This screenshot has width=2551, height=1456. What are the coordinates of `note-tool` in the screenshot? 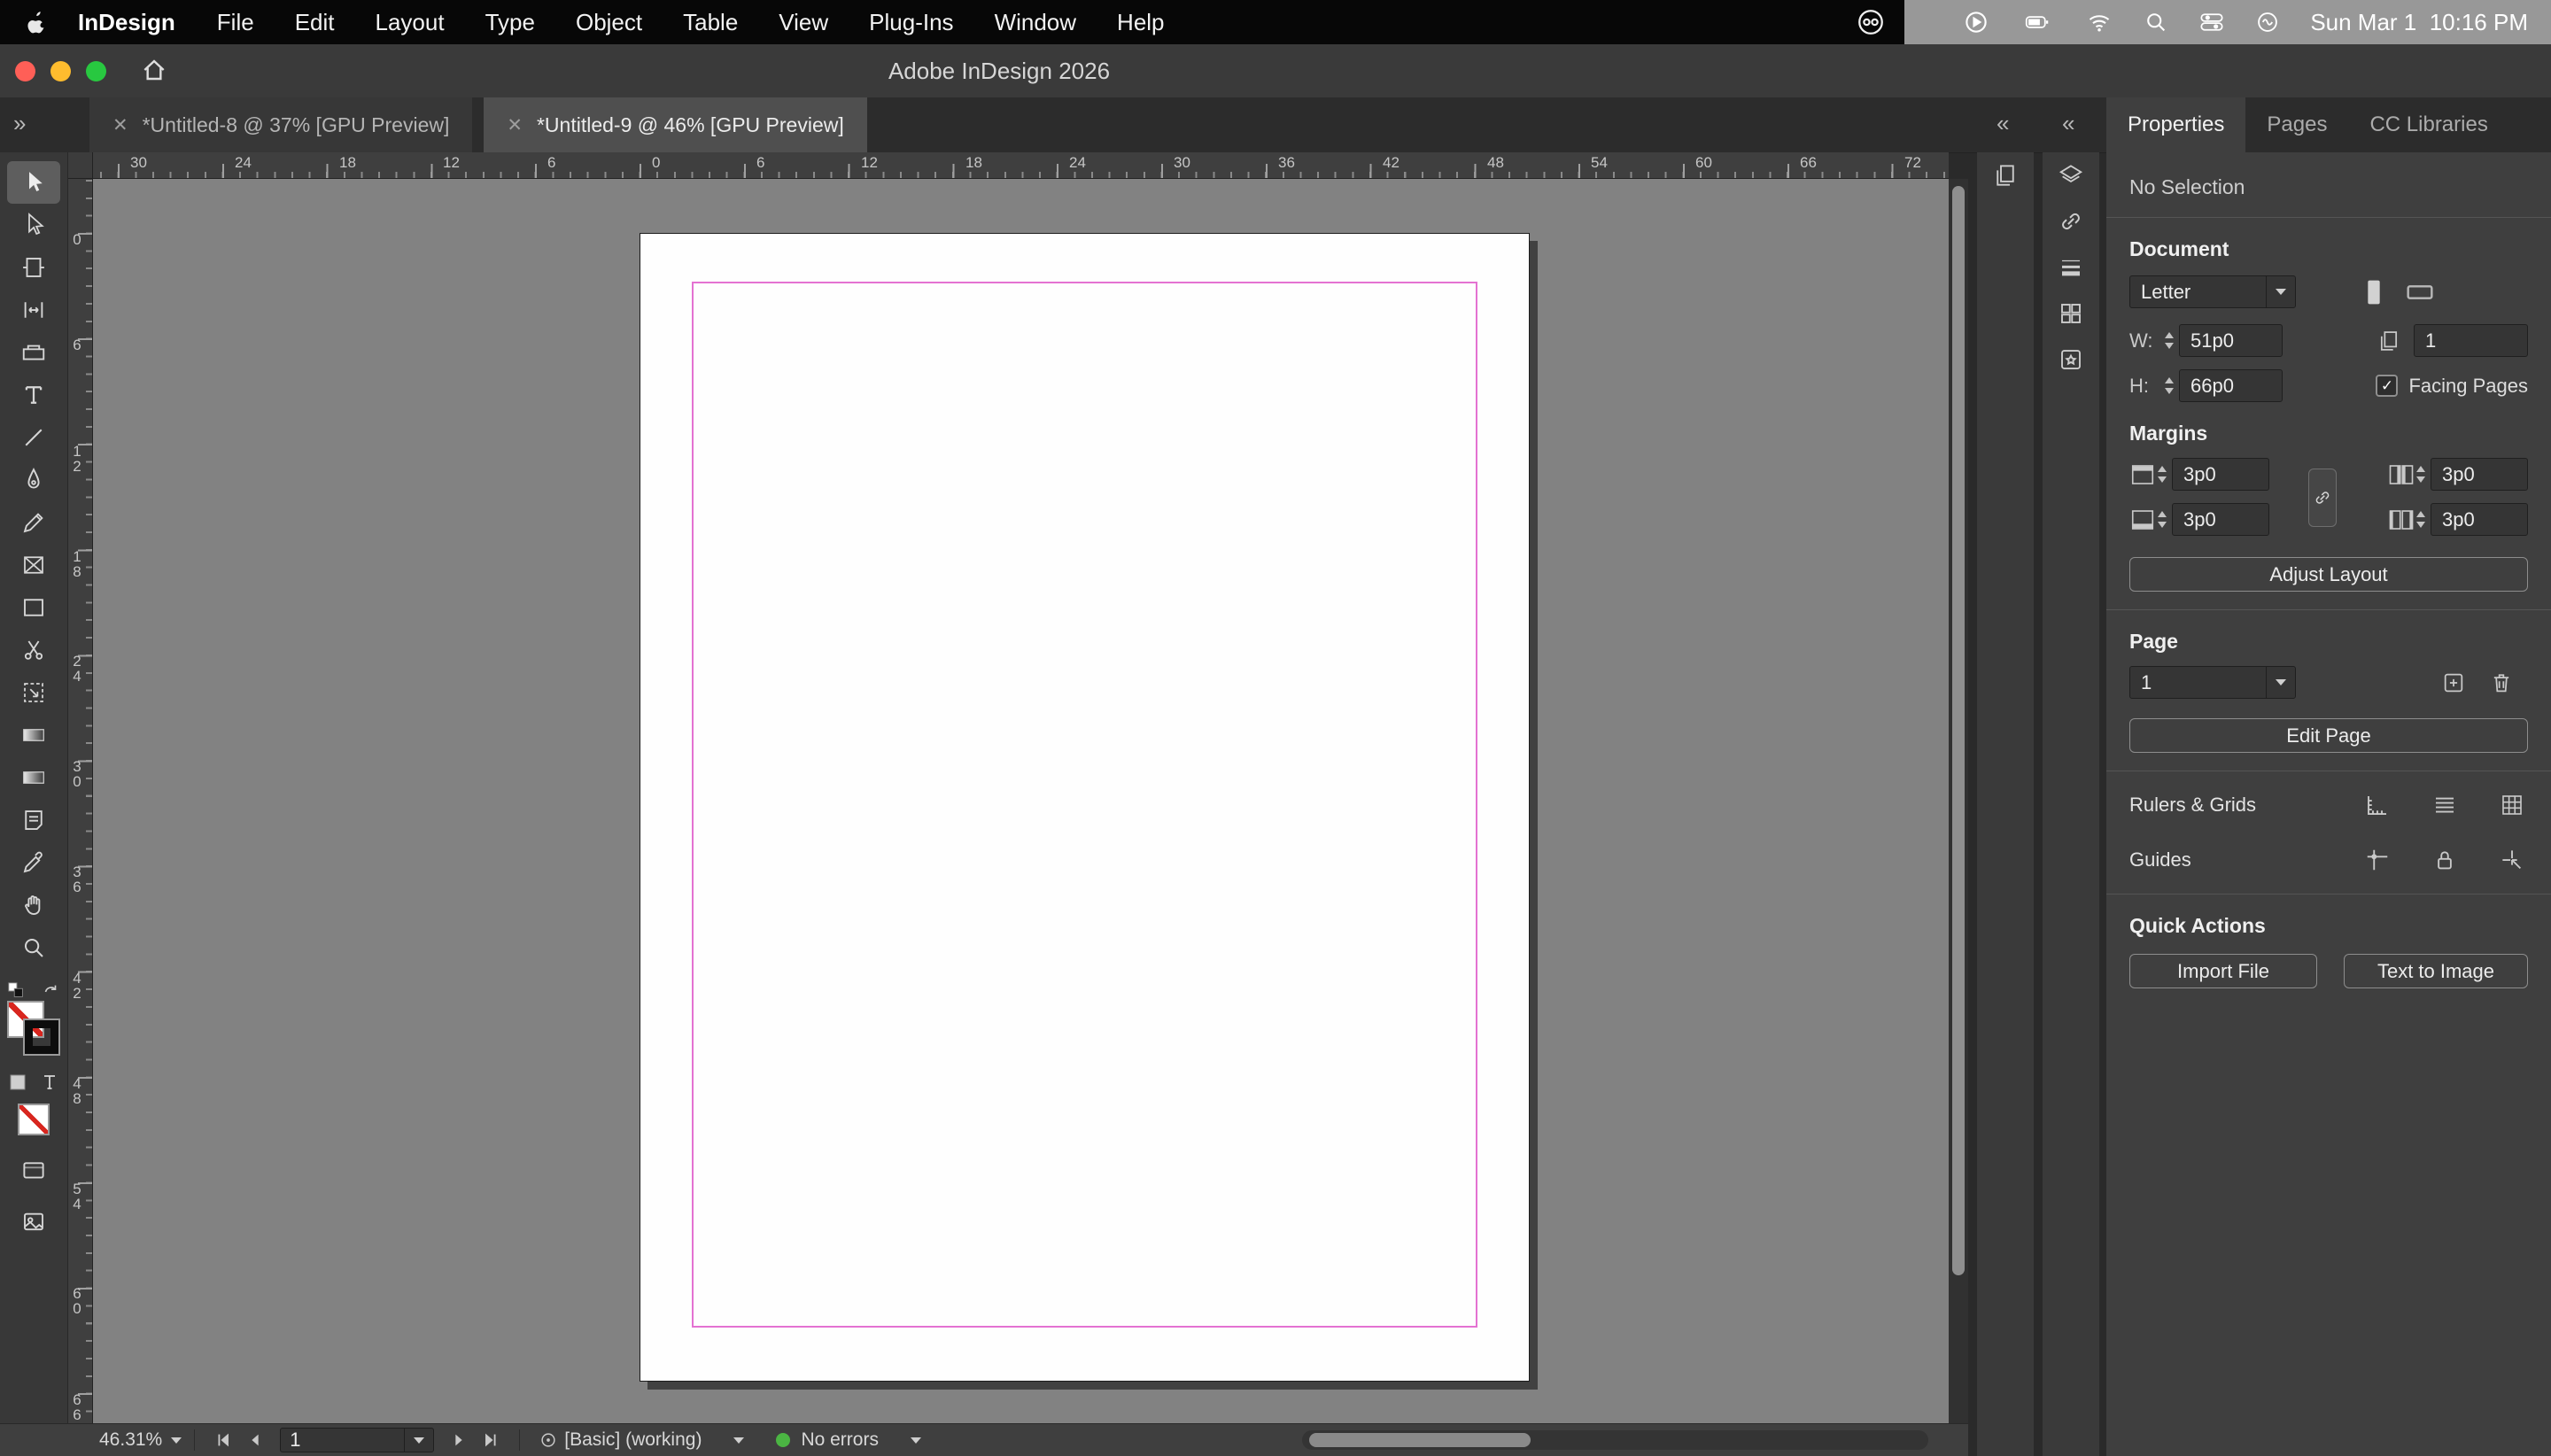 It's located at (33, 820).